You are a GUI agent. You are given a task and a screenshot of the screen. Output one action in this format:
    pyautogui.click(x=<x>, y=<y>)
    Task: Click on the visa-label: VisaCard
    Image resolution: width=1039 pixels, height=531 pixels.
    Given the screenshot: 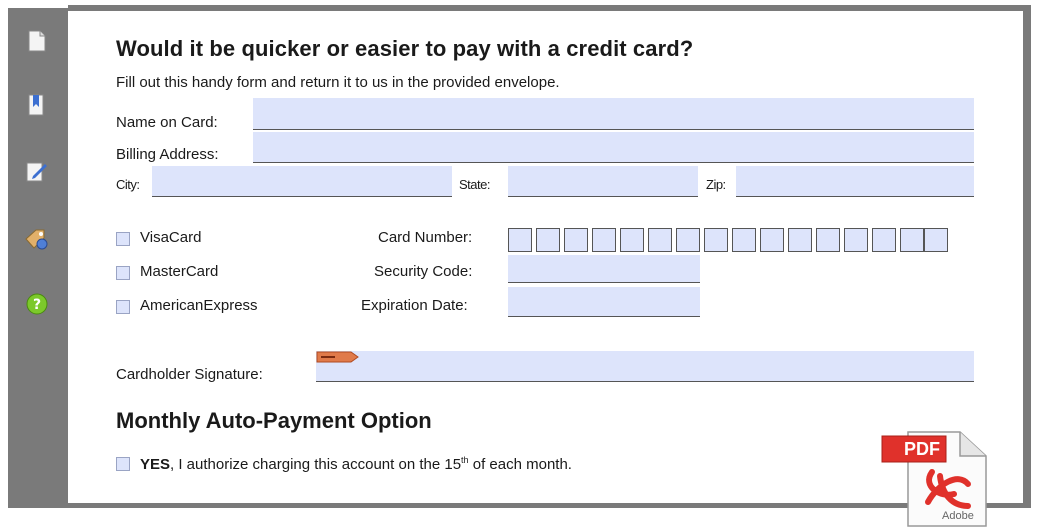 What is the action you would take?
    pyautogui.click(x=171, y=237)
    